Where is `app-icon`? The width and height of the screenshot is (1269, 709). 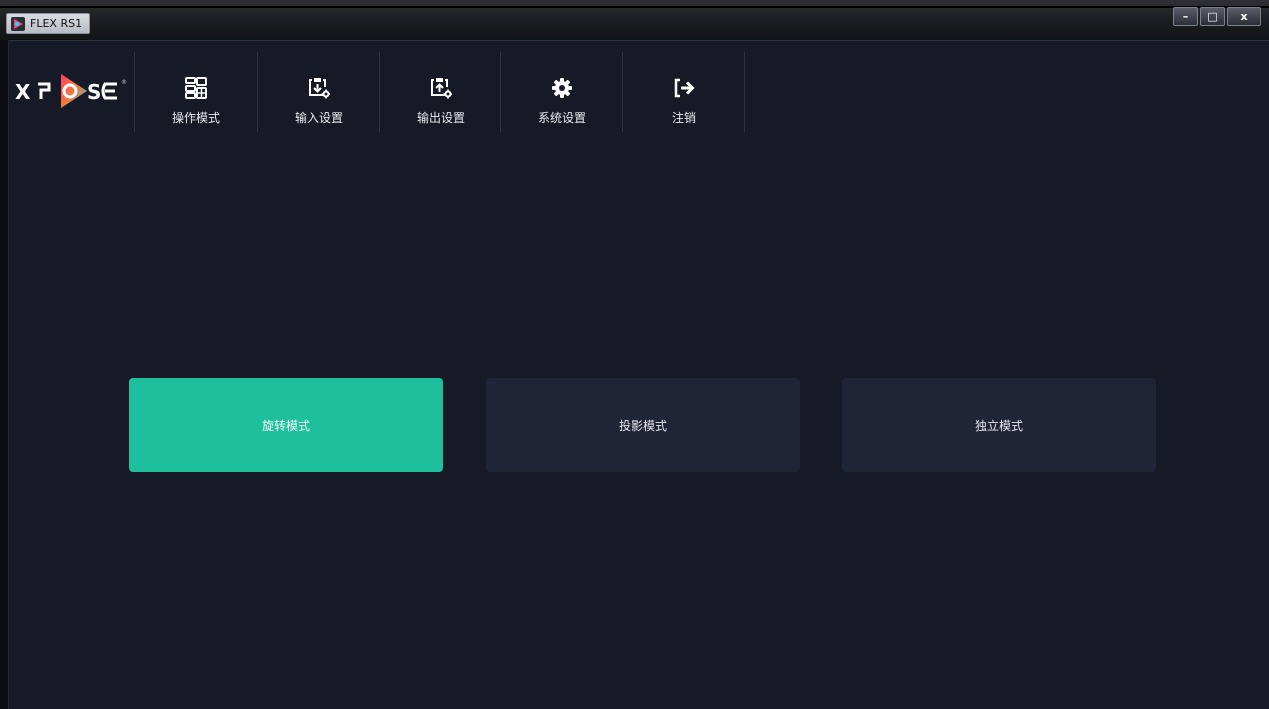
app-icon is located at coordinates (18, 23).